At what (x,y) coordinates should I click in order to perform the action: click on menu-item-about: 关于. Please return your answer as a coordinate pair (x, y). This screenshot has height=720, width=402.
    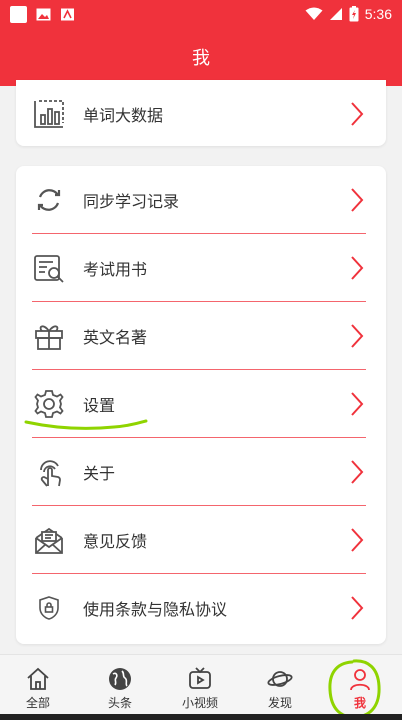
    Looking at the image, I should click on (201, 472).